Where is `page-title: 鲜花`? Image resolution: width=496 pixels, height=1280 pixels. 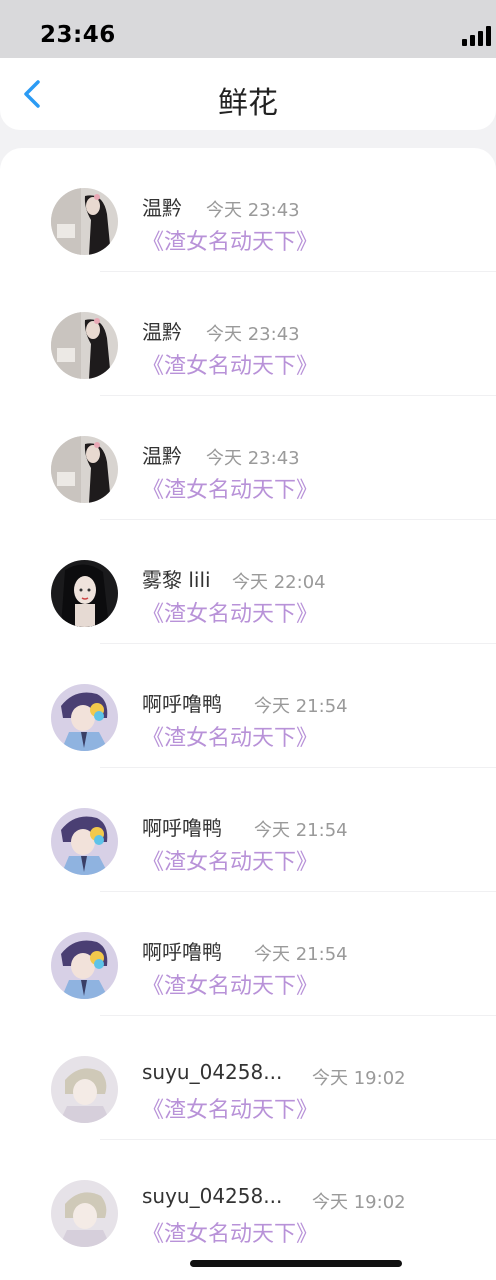 page-title: 鲜花 is located at coordinates (248, 103).